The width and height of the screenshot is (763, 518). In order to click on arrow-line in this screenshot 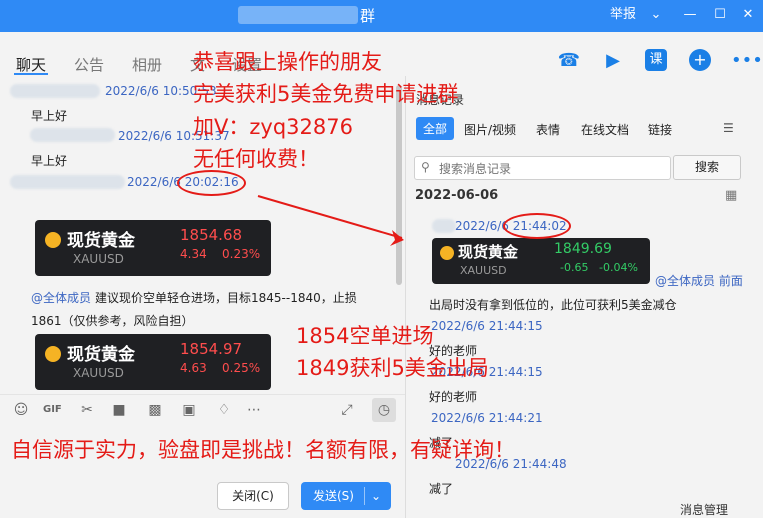, I will do `click(330, 217)`.